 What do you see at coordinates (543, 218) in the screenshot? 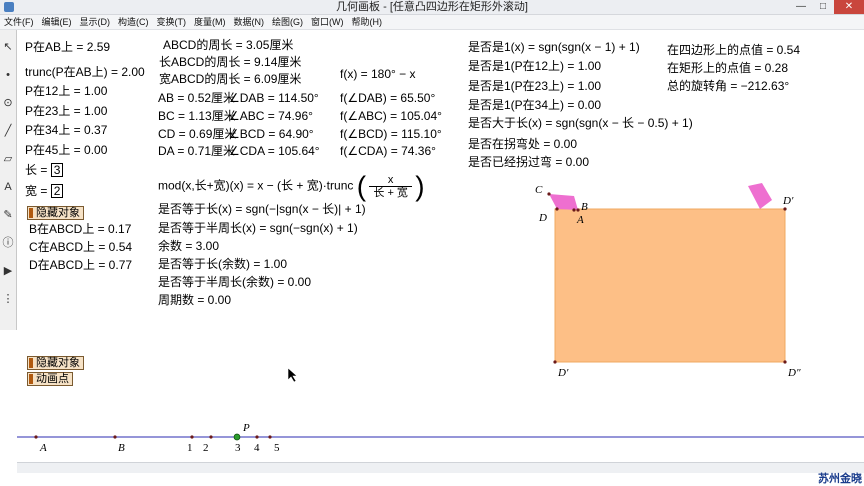
I see `label-d: D` at bounding box center [543, 218].